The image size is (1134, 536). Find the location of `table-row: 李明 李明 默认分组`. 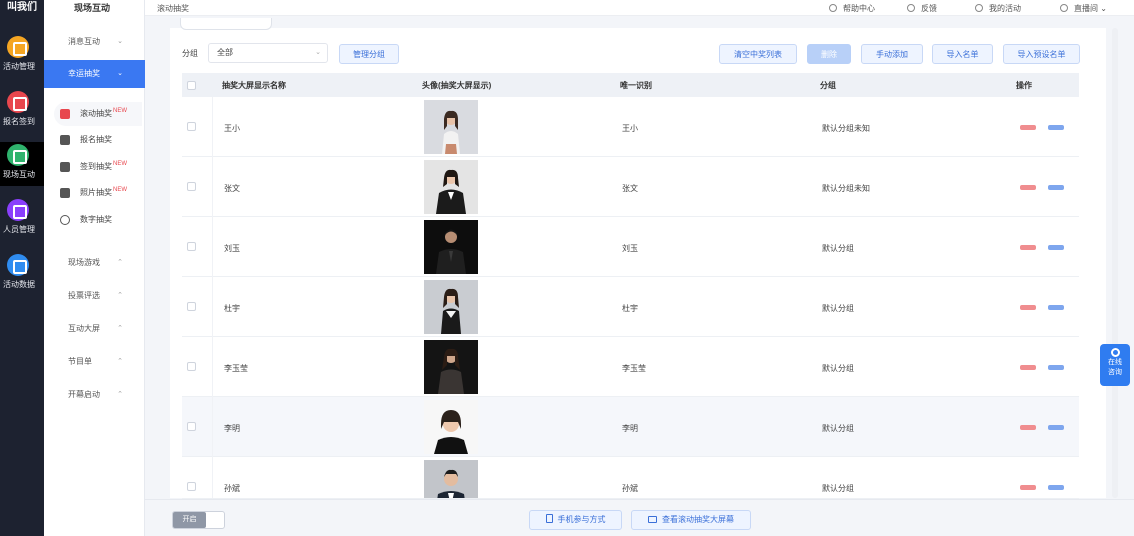

table-row: 李明 李明 默认分组 is located at coordinates (630, 427).